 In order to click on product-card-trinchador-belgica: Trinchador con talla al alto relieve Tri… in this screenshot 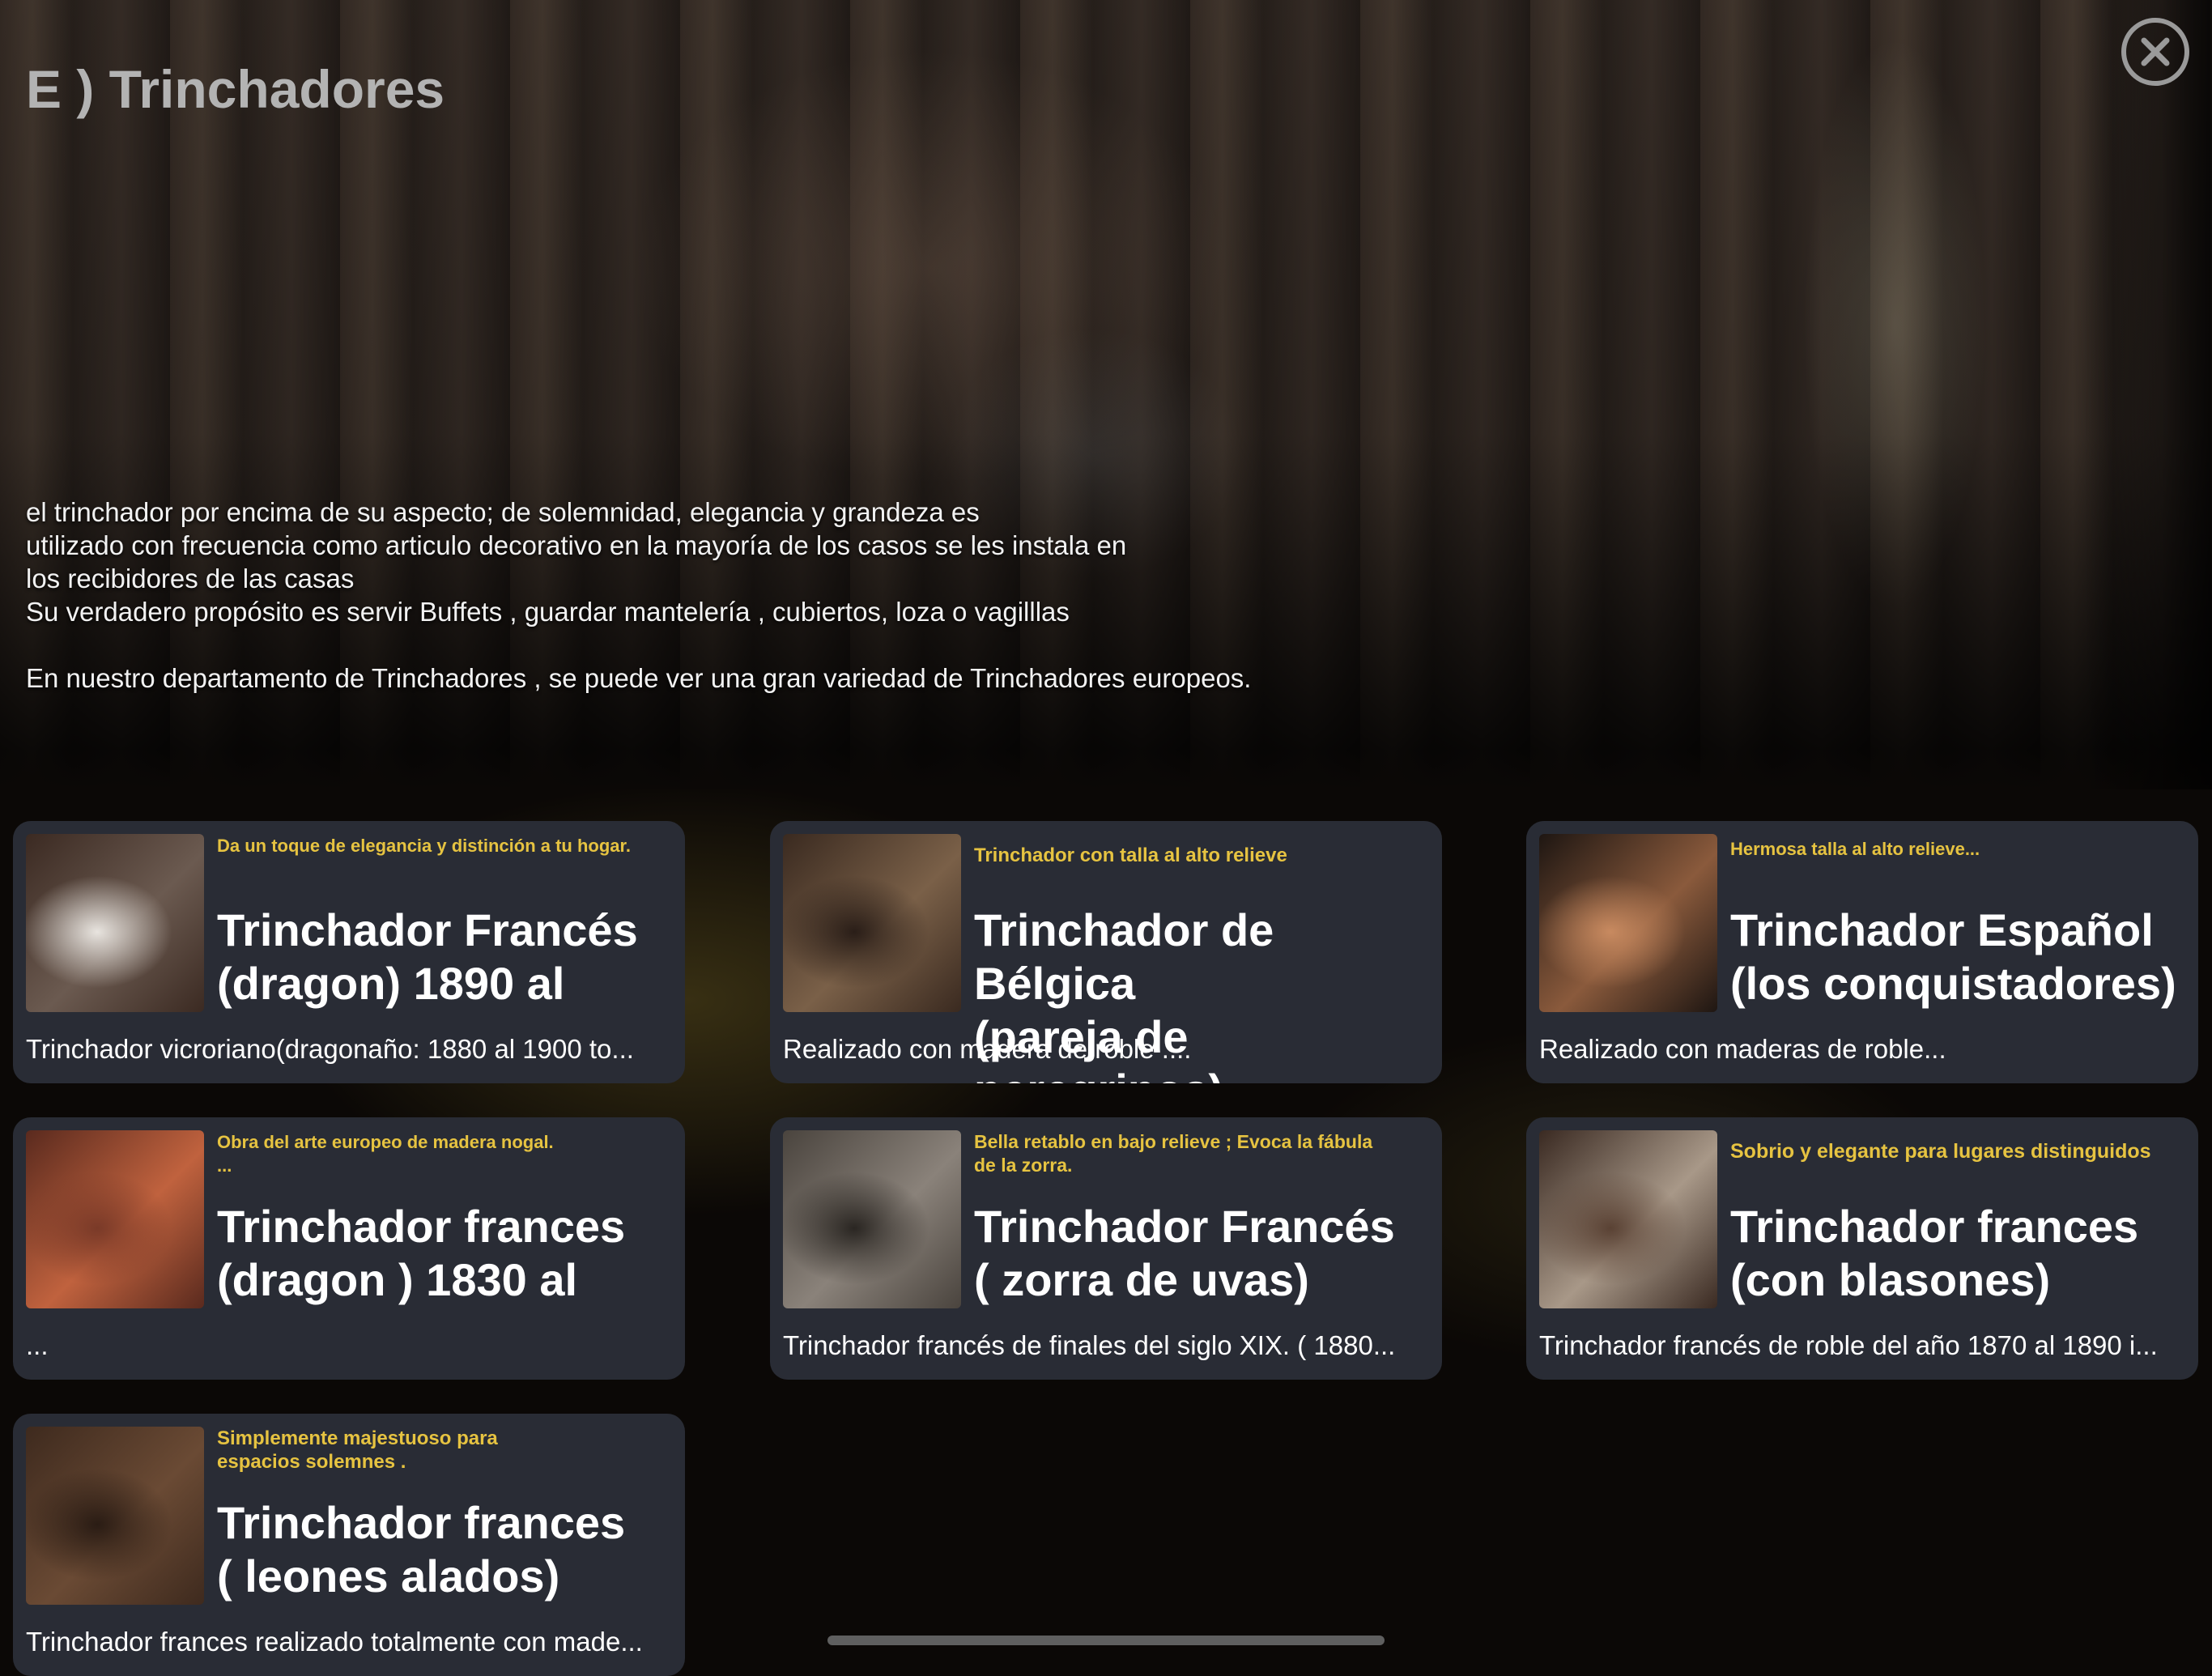, I will do `click(1106, 952)`.